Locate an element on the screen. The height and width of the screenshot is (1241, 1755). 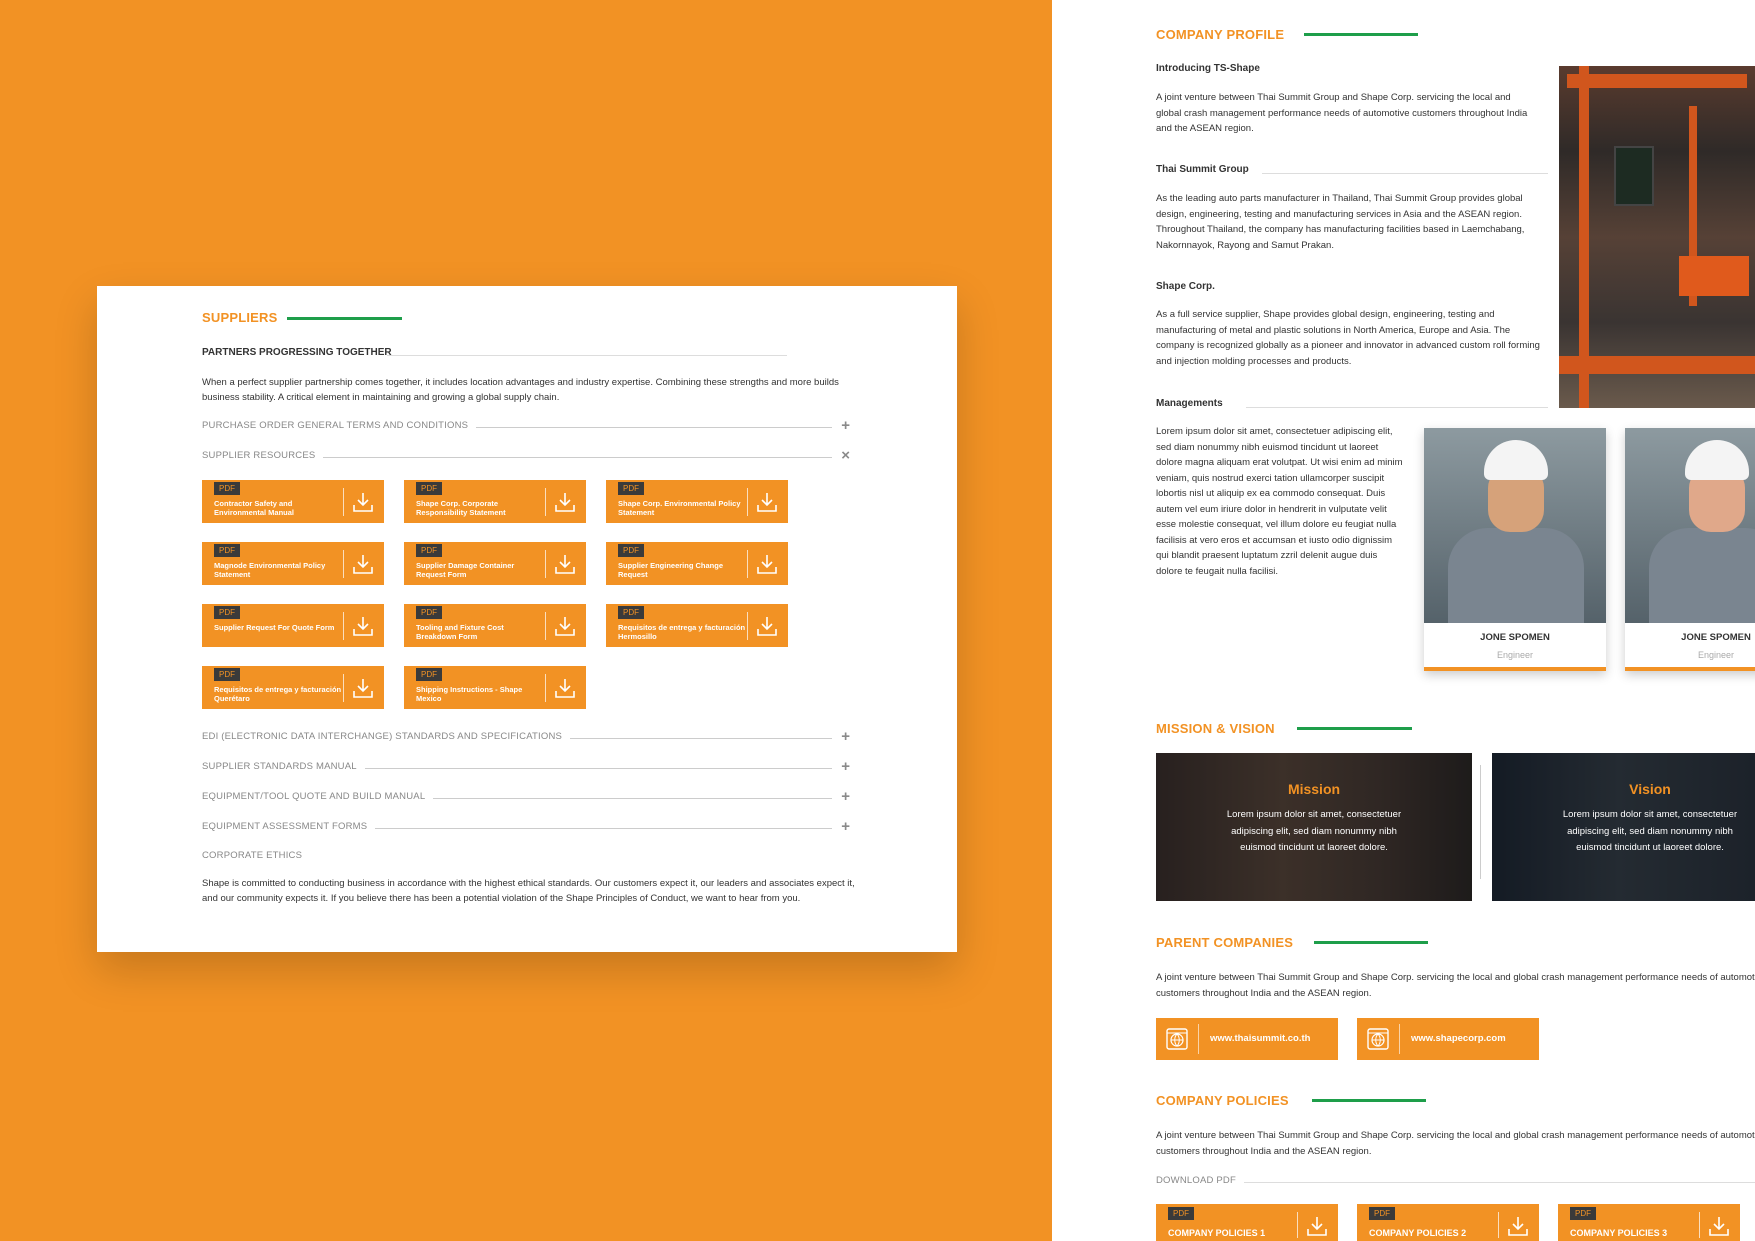
policy-download-button: PDF COMPANY POLICIES 1 is located at coordinates (1247, 1222).